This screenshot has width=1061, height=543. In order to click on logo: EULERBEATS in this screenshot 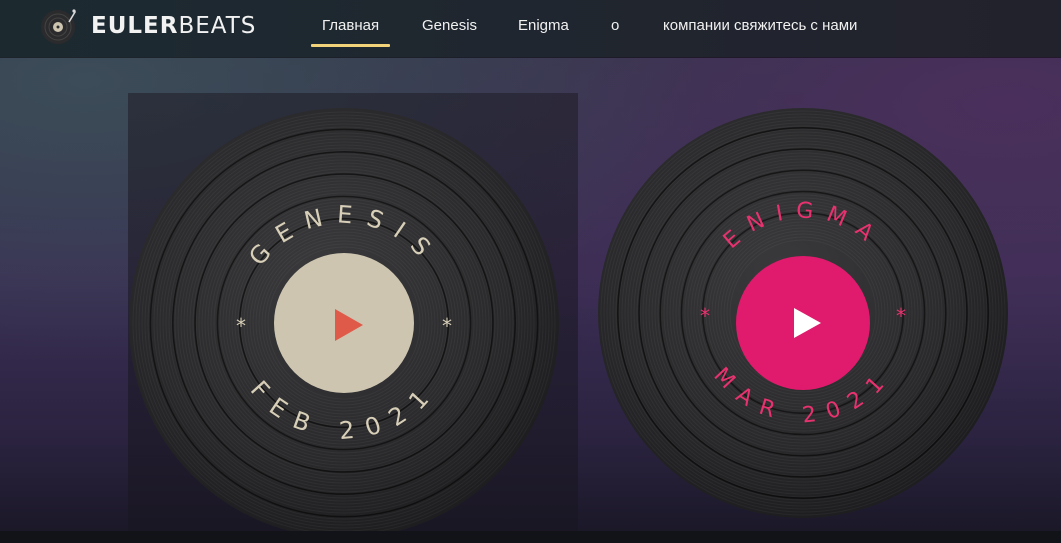, I will do `click(147, 26)`.